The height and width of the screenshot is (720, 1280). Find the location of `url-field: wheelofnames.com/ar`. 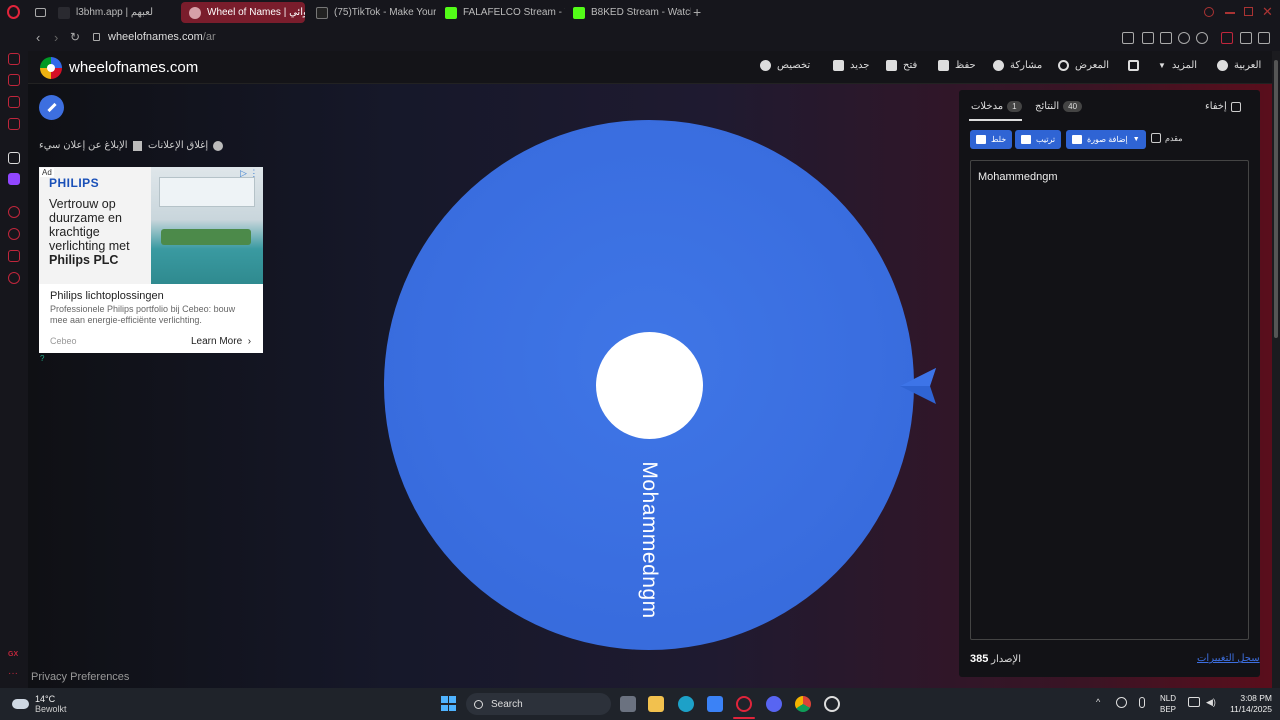

url-field: wheelofnames.com/ar is located at coordinates (162, 37).